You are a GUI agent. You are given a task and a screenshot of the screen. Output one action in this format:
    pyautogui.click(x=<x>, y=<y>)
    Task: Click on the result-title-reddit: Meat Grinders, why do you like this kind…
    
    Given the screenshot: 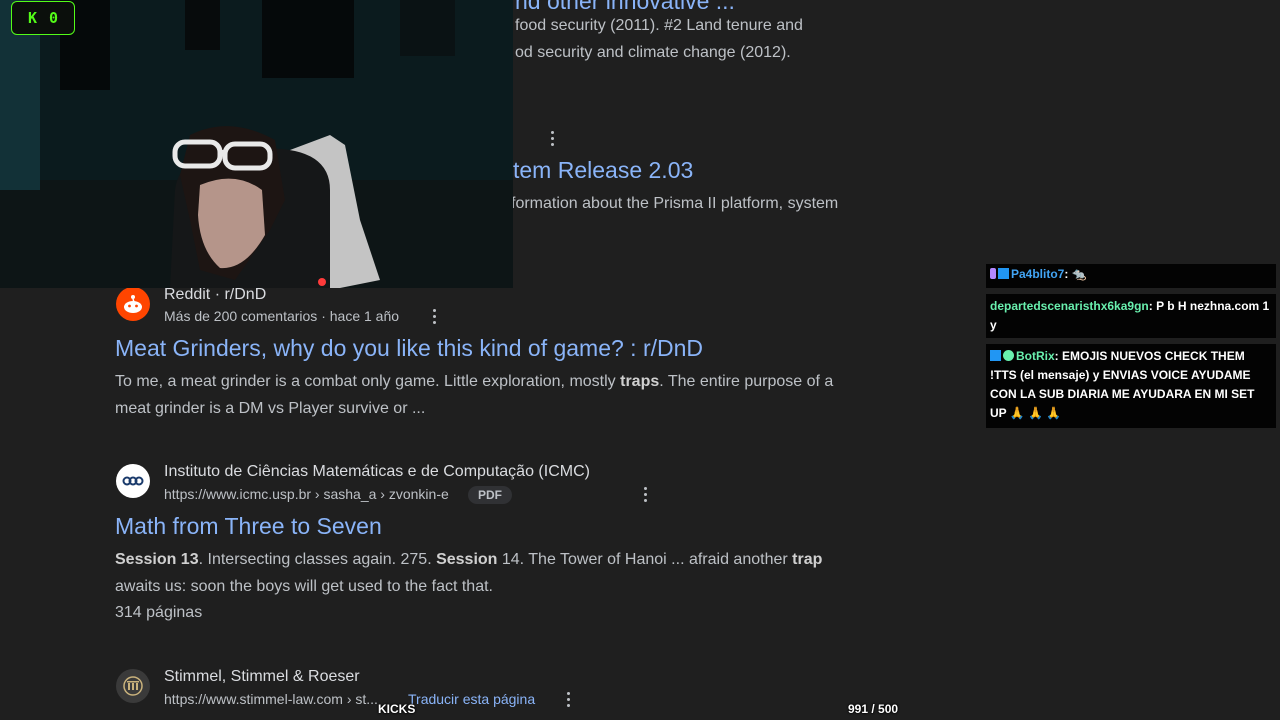 What is the action you would take?
    pyautogui.click(x=409, y=348)
    